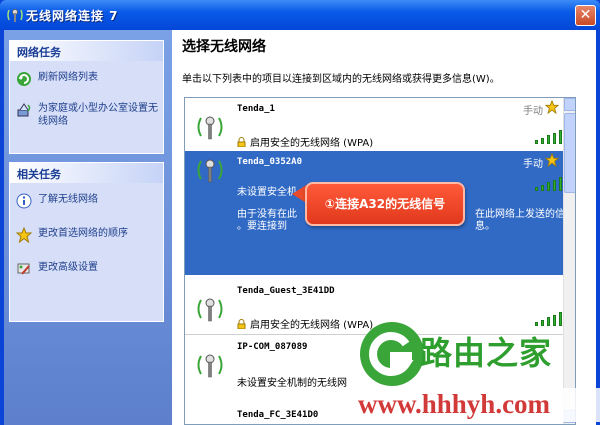 Image resolution: width=600 pixels, height=425 pixels. I want to click on network-tasks-header: 网络任务, so click(86, 51).